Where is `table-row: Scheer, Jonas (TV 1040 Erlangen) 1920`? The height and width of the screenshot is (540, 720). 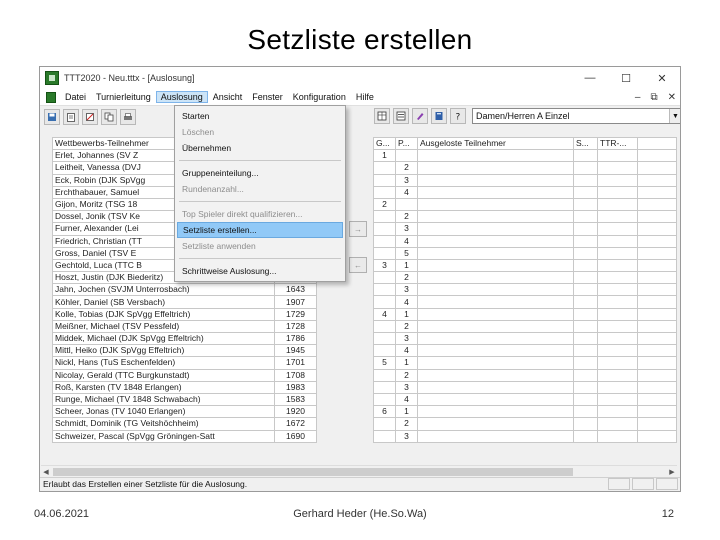
table-row: Scheer, Jonas (TV 1040 Erlangen) 1920 is located at coordinates (184, 412).